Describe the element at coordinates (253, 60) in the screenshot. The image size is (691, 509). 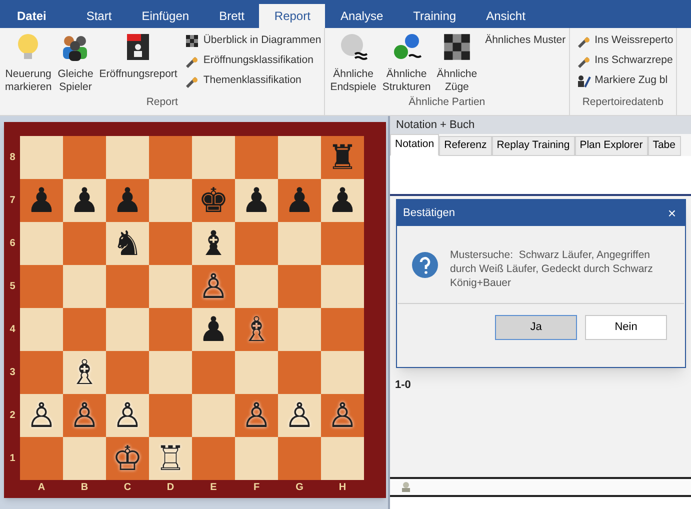
I see `ribbon-button: Eröffnungsklassifikation` at that location.